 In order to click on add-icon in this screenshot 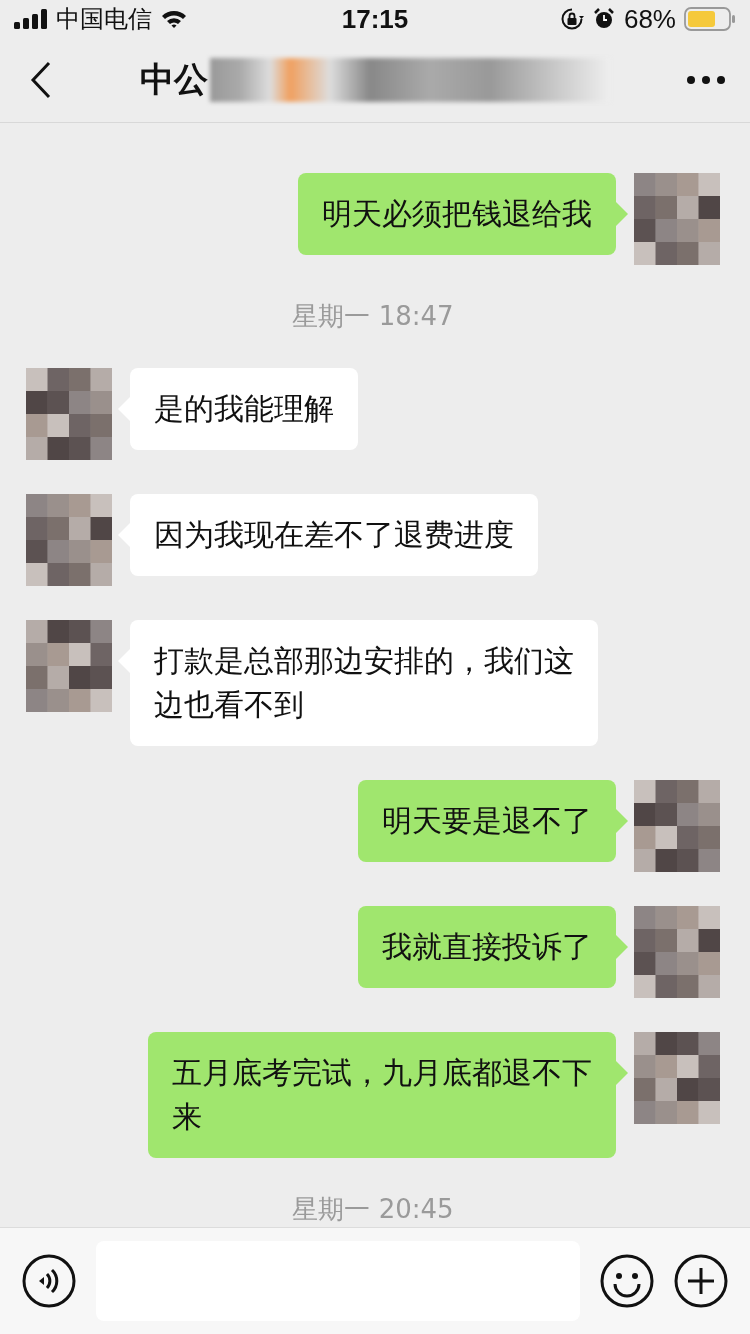, I will do `click(701, 1280)`.